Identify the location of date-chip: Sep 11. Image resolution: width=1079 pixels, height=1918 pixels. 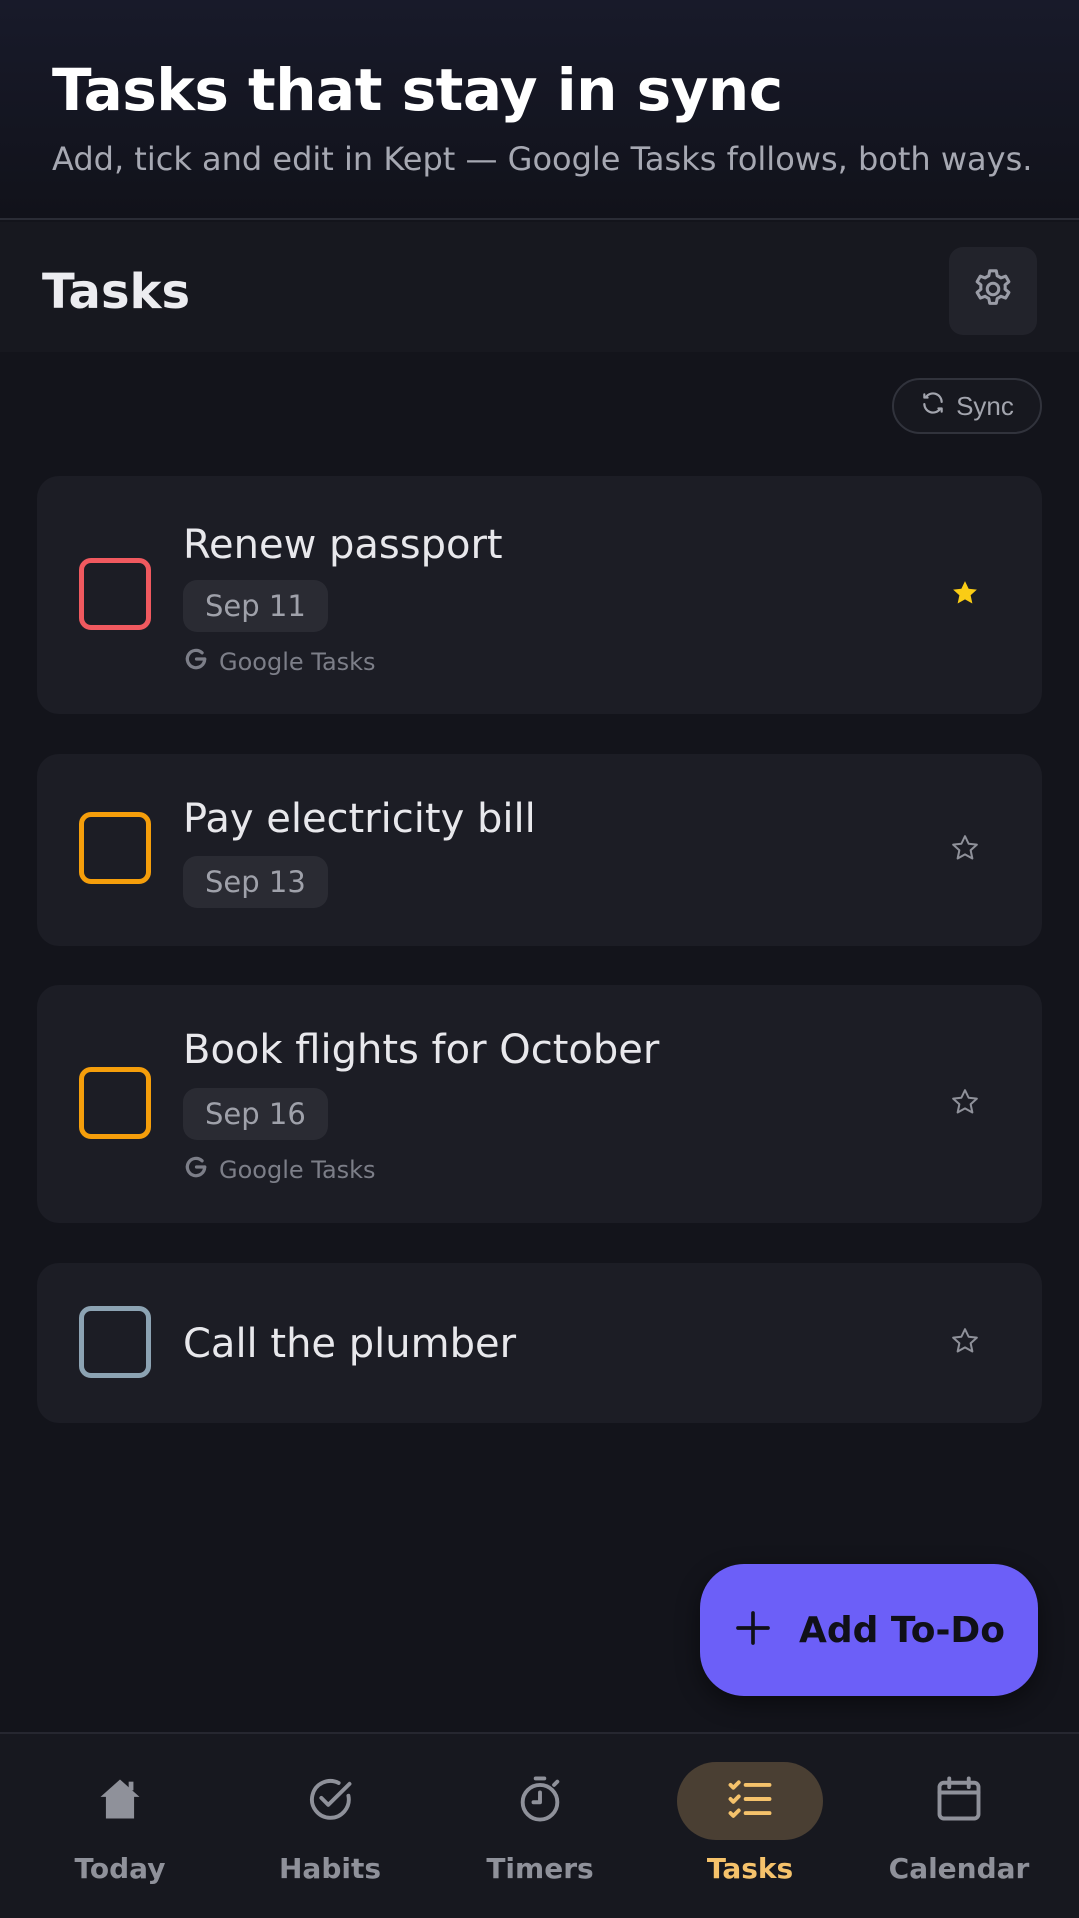
(255, 606).